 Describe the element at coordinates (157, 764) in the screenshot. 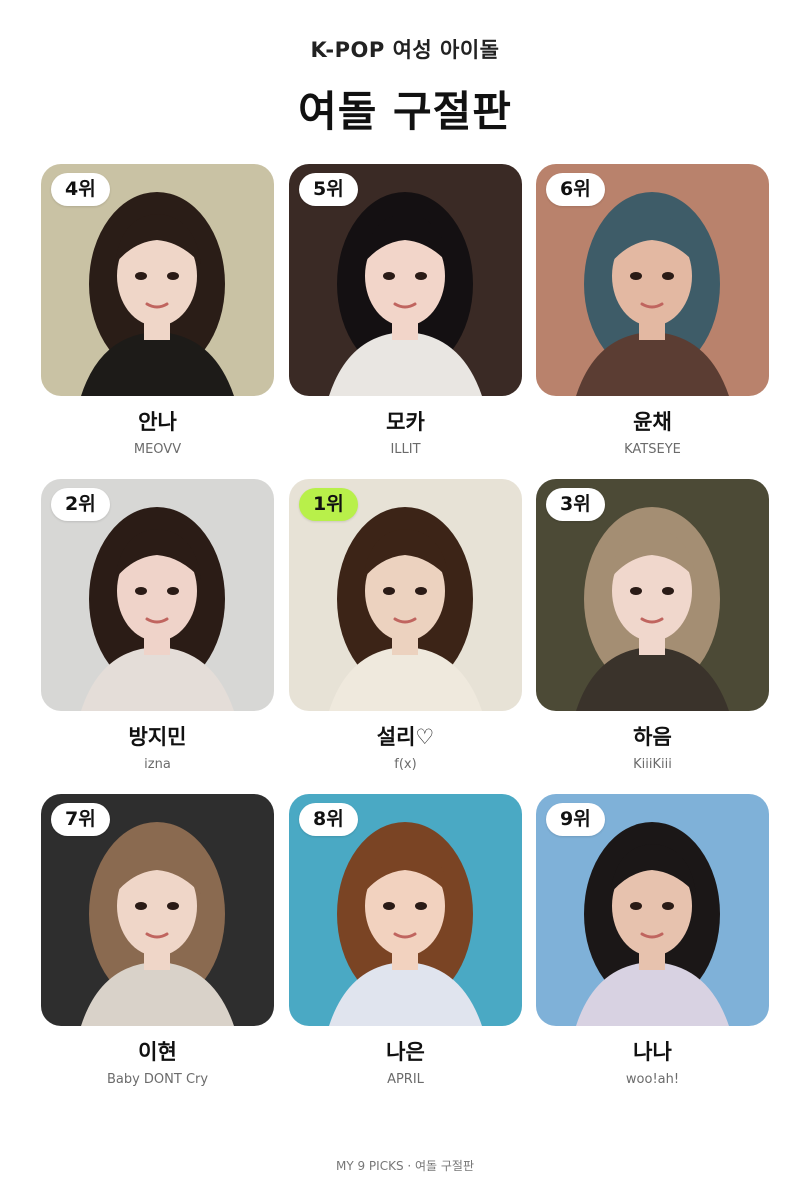

I see `group-name: izna` at that location.